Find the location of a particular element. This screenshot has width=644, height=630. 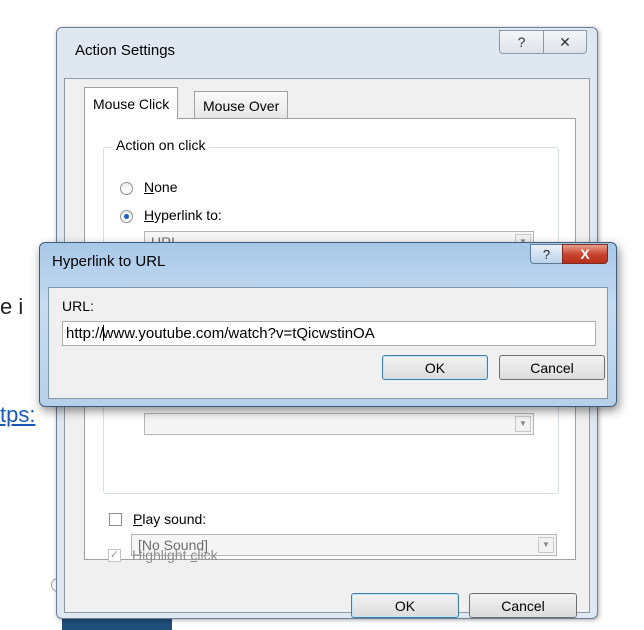

play-sound-checkbox is located at coordinates (115, 519).